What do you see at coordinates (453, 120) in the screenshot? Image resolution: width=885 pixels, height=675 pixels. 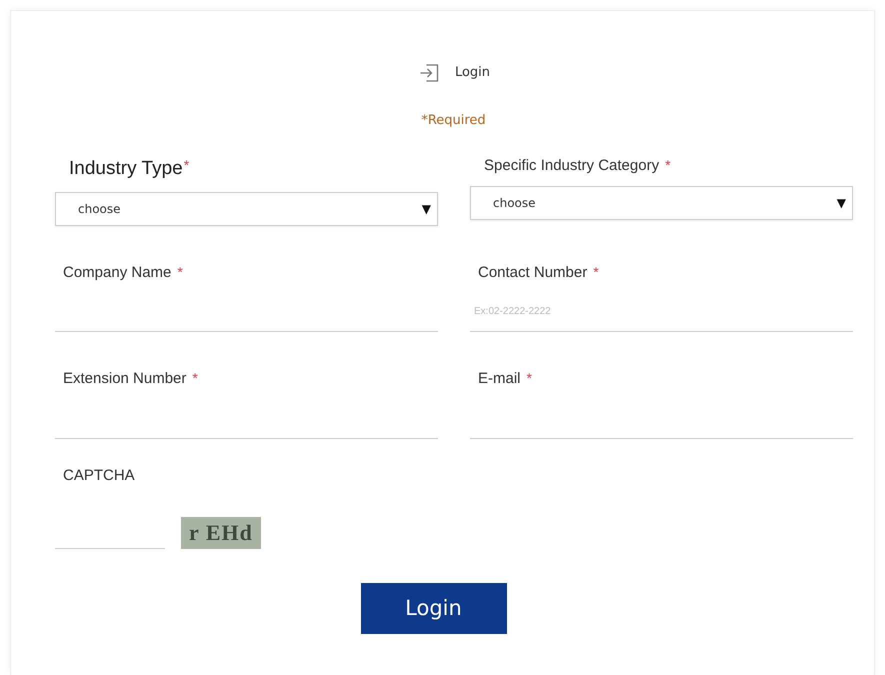 I see `required-note: *Required` at bounding box center [453, 120].